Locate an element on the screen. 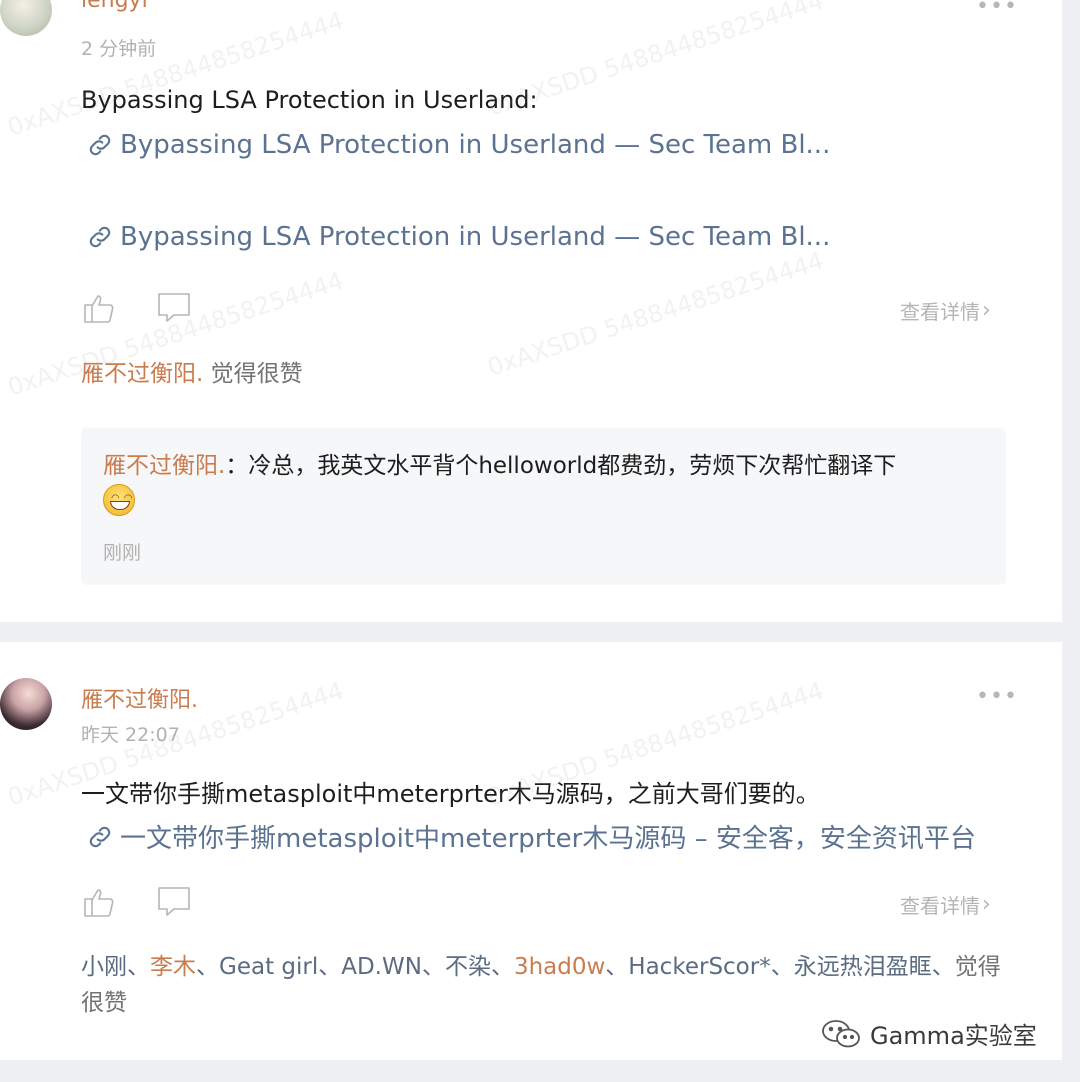  like-user: 李木 is located at coordinates (173, 967).